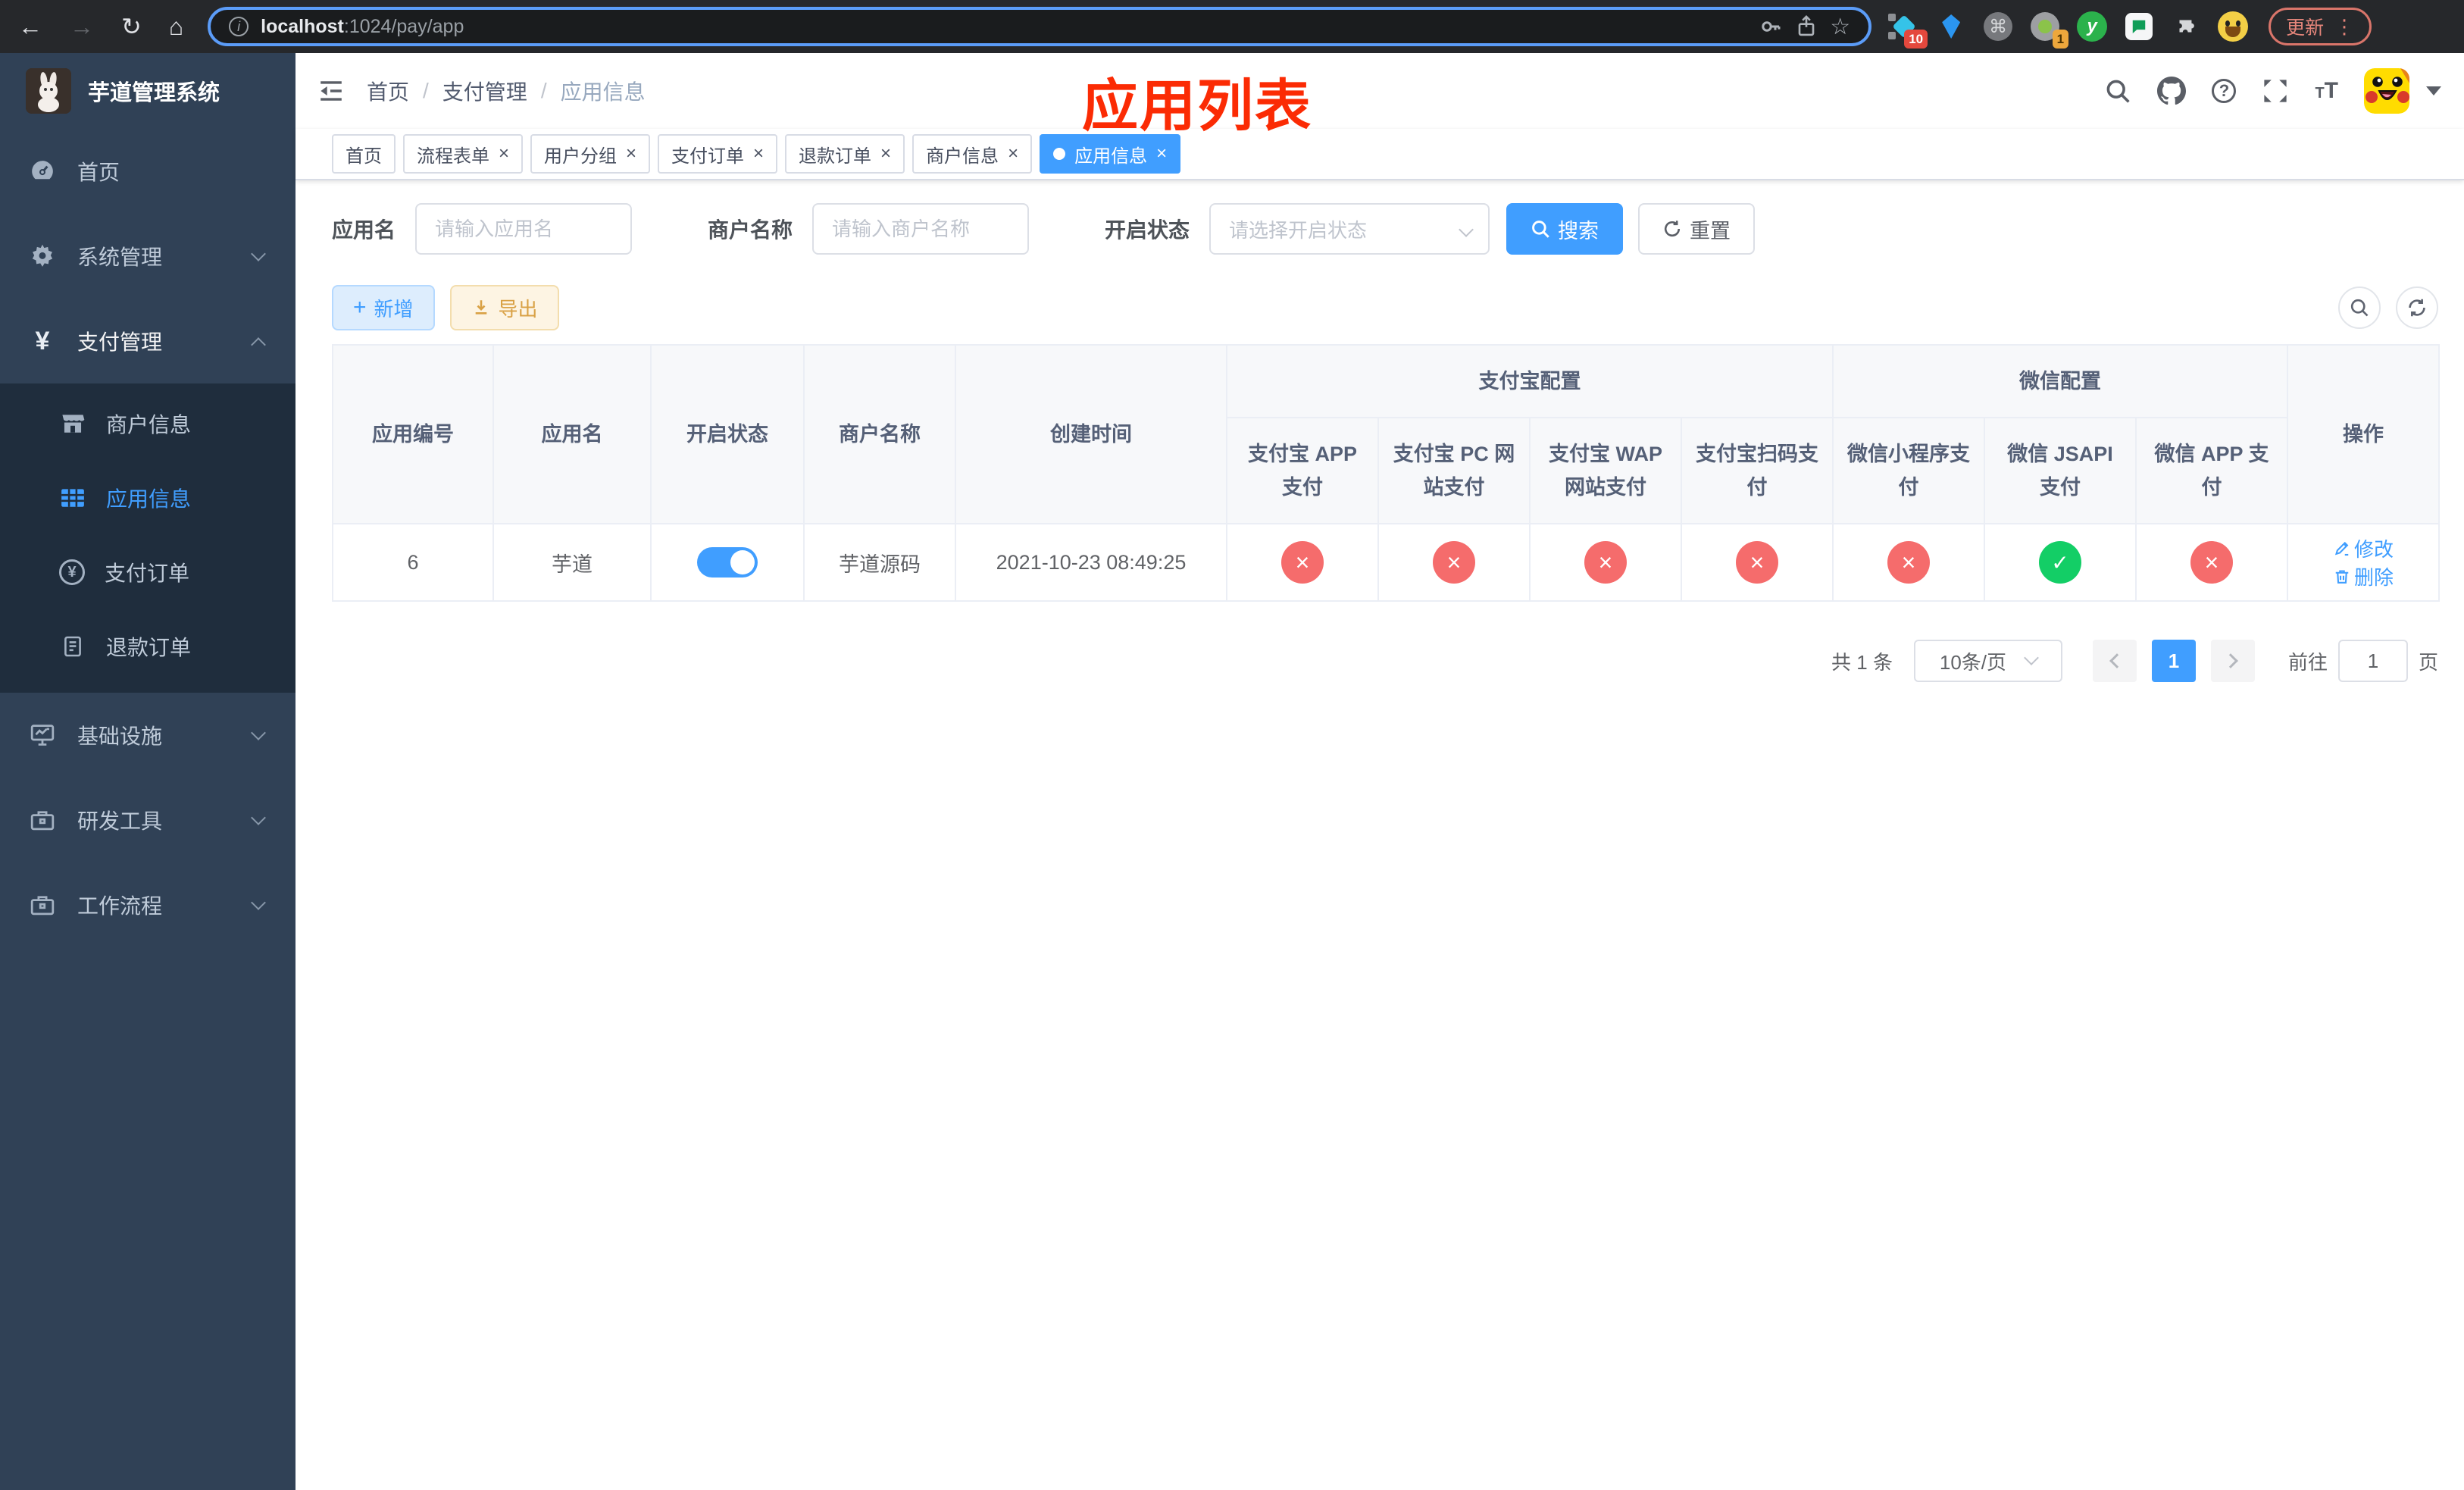  Describe the element at coordinates (82, 27) in the screenshot. I see `browser-forward-icon: →` at that location.